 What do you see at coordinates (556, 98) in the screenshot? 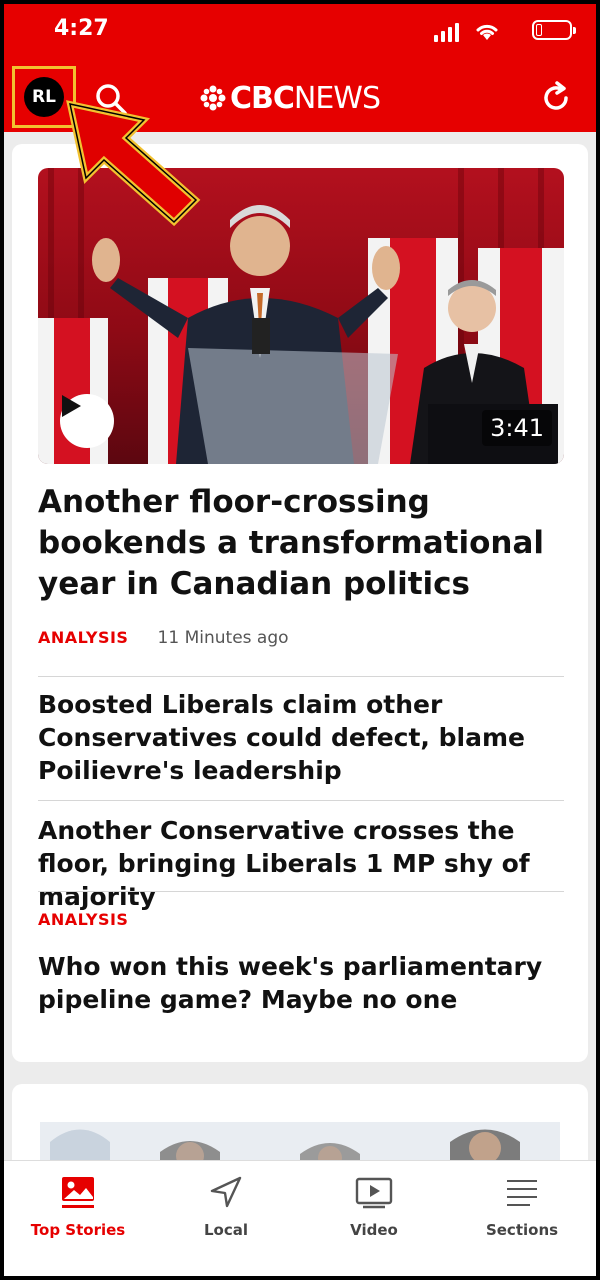
I see `refresh-icon` at bounding box center [556, 98].